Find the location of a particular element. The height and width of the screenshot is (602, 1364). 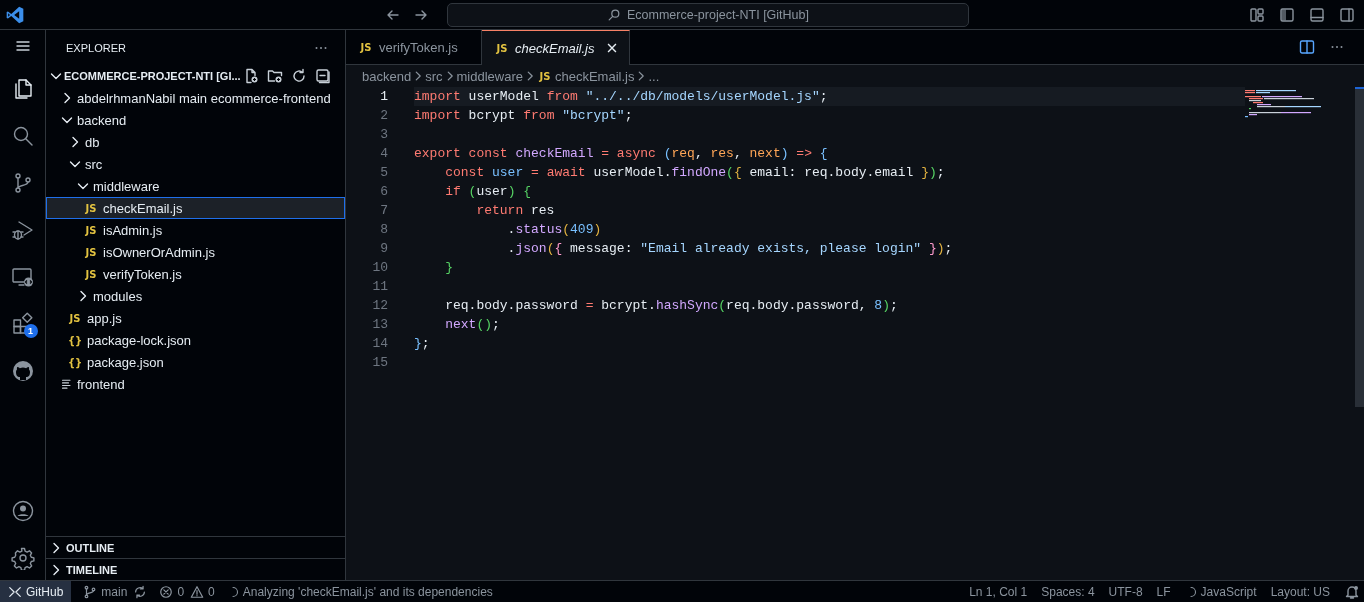

tree-item: frontend is located at coordinates (195, 384).